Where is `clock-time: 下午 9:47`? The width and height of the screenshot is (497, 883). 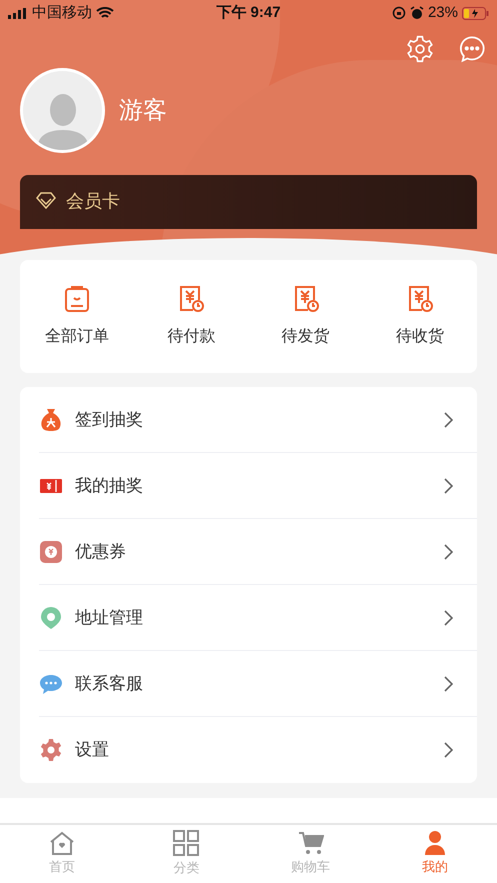 clock-time: 下午 9:47 is located at coordinates (248, 12).